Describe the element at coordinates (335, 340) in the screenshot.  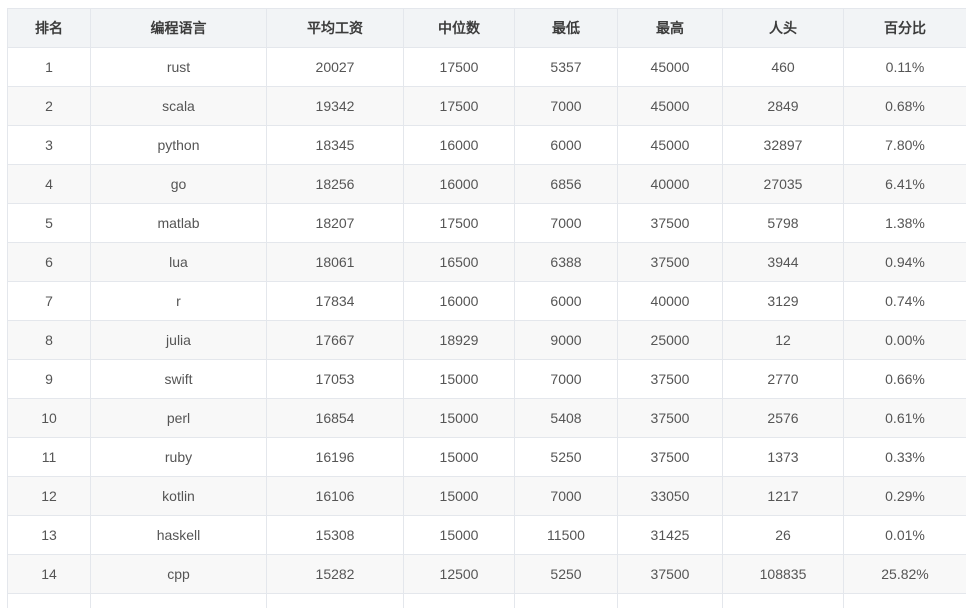
I see `cell-average-salary: 17667` at that location.